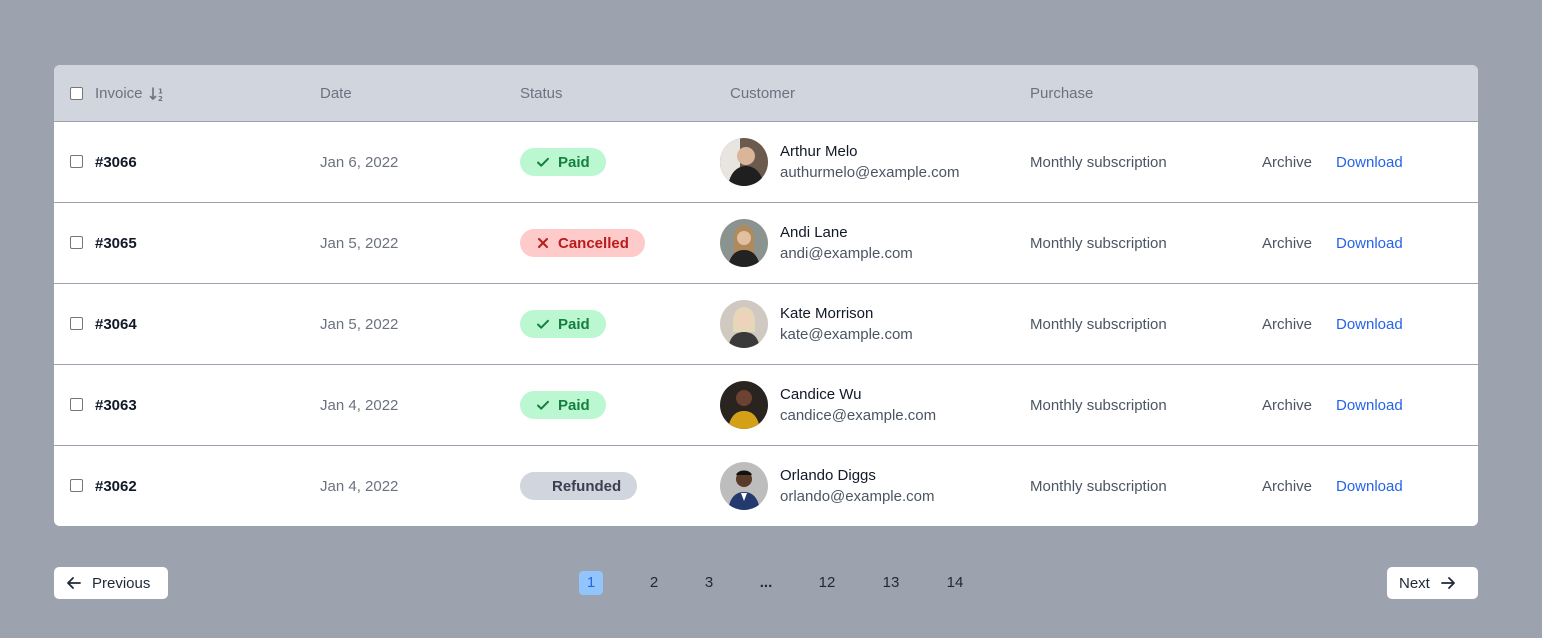 The width and height of the screenshot is (1542, 638). I want to click on status-cell: Cancelled, so click(582, 243).